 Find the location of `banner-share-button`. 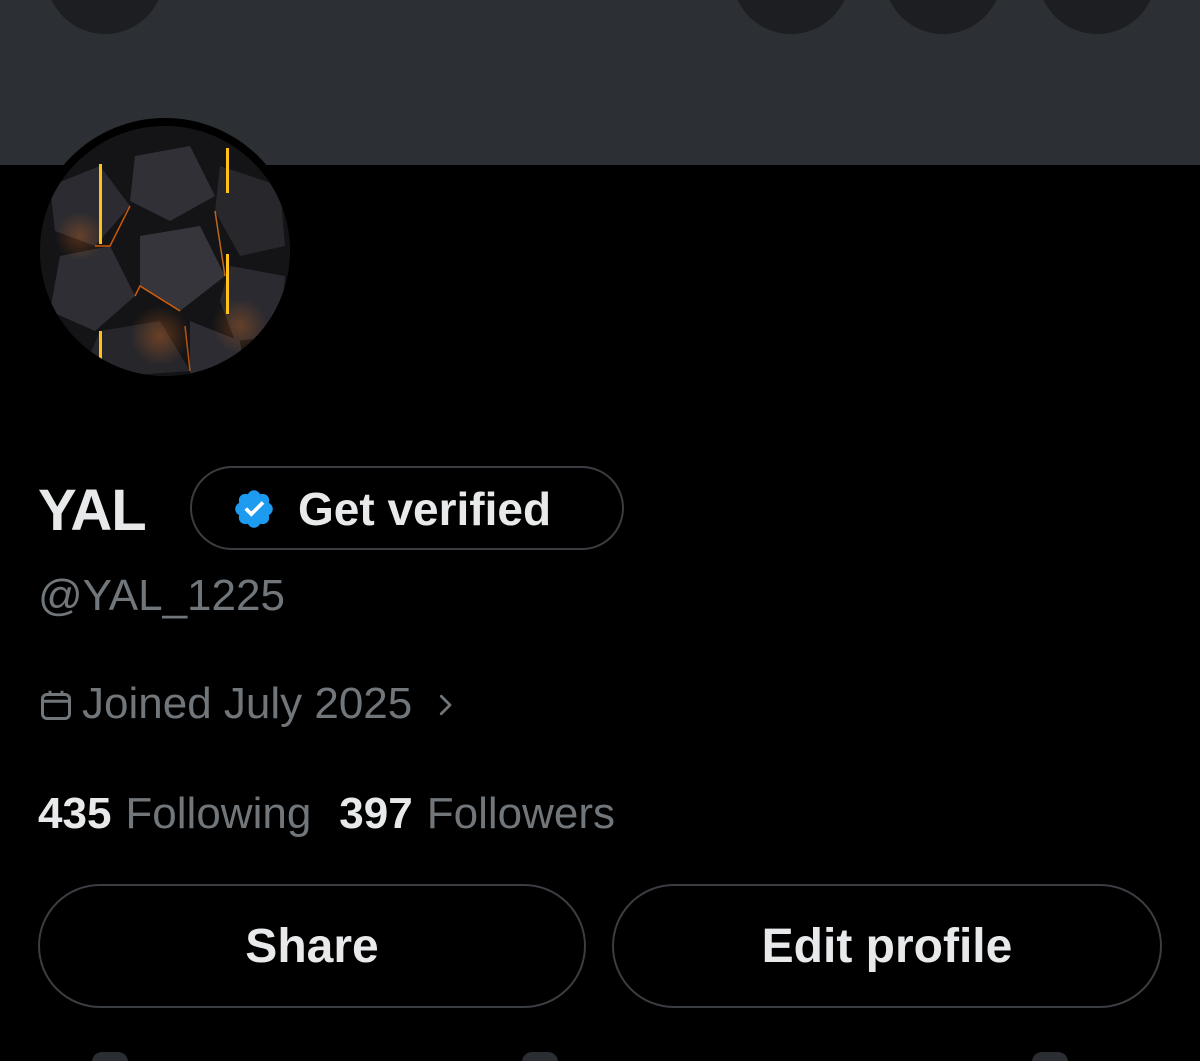

banner-share-button is located at coordinates (943, 17).